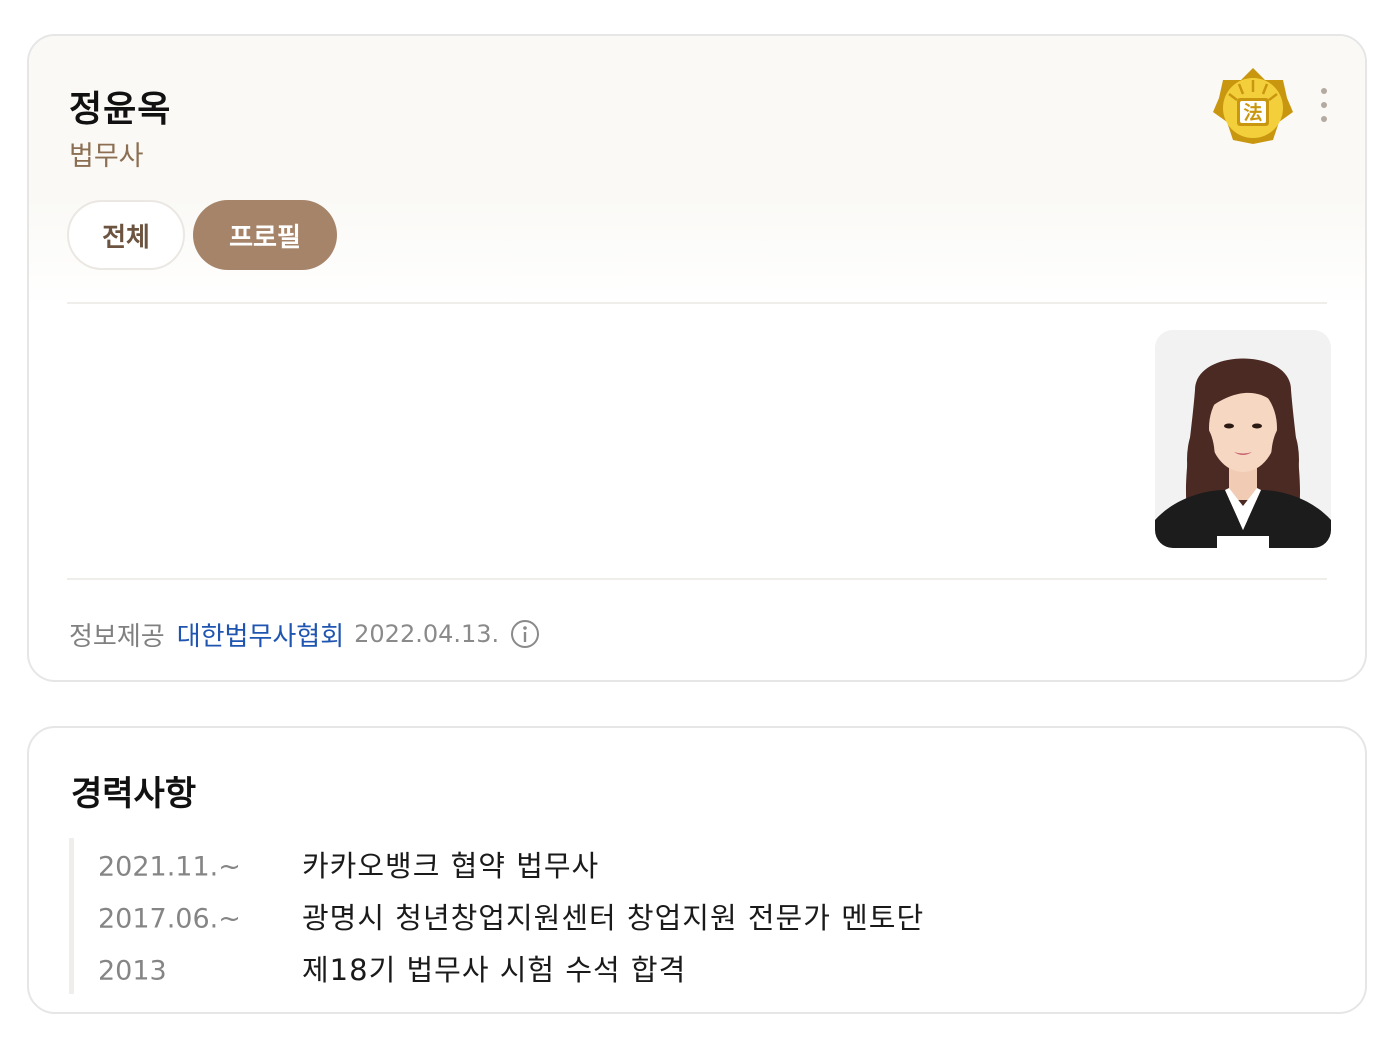 The height and width of the screenshot is (1040, 1396). Describe the element at coordinates (451, 866) in the screenshot. I see `career-description: 카카오뱅크 협약 법무사` at that location.